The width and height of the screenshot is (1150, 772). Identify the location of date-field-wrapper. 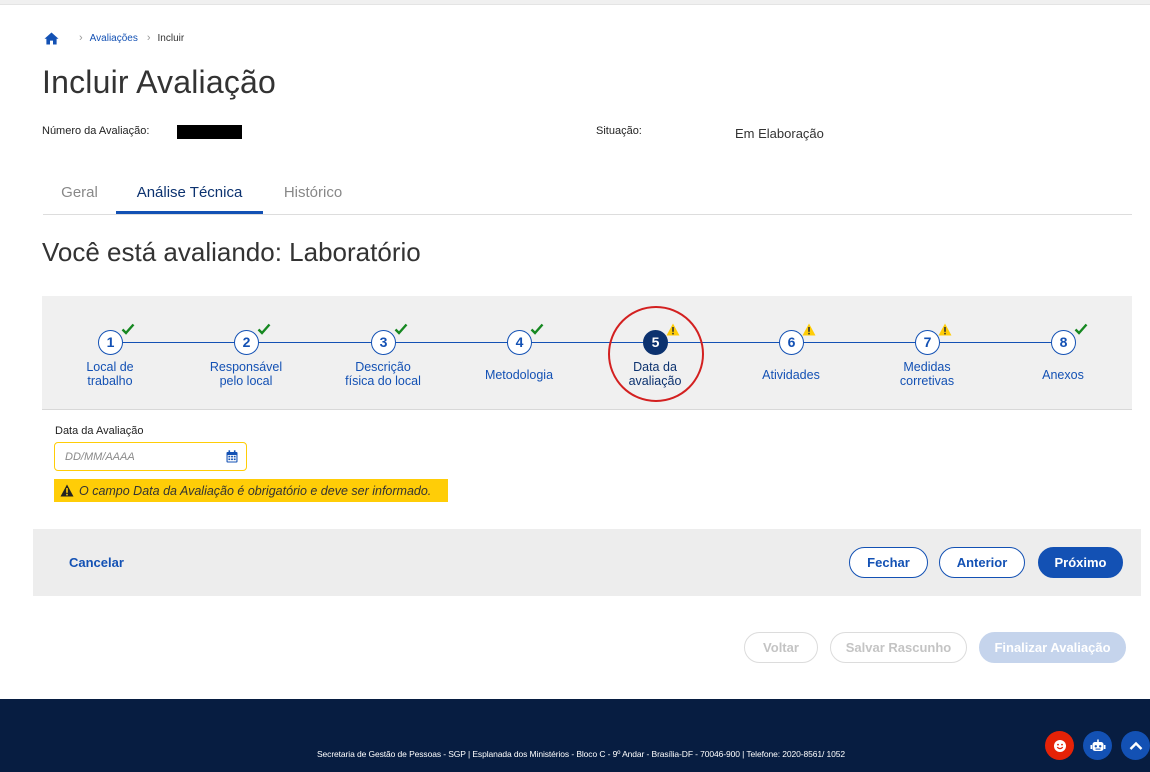
(150, 456).